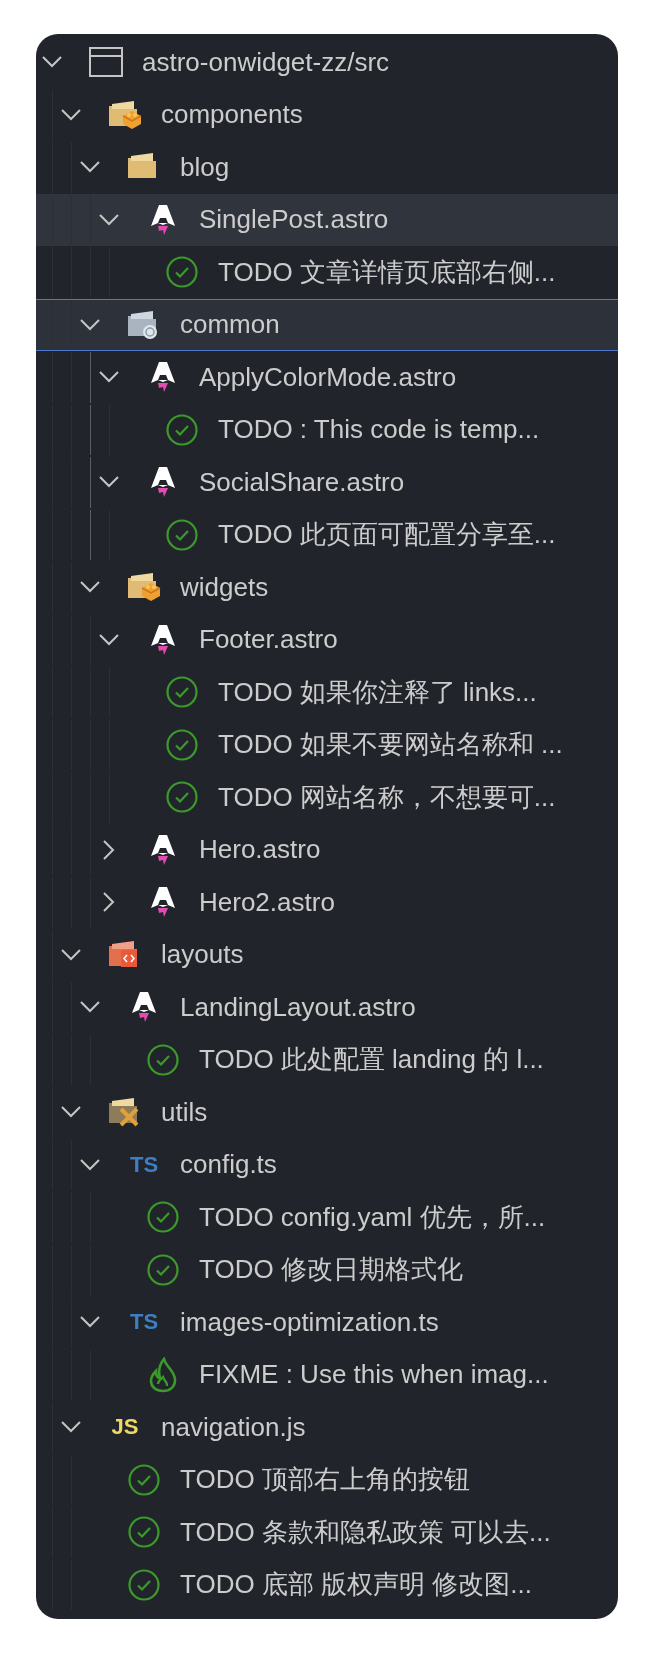 This screenshot has height=1654, width=654. What do you see at coordinates (302, 482) in the screenshot?
I see `item-label: SocialShare.astro` at bounding box center [302, 482].